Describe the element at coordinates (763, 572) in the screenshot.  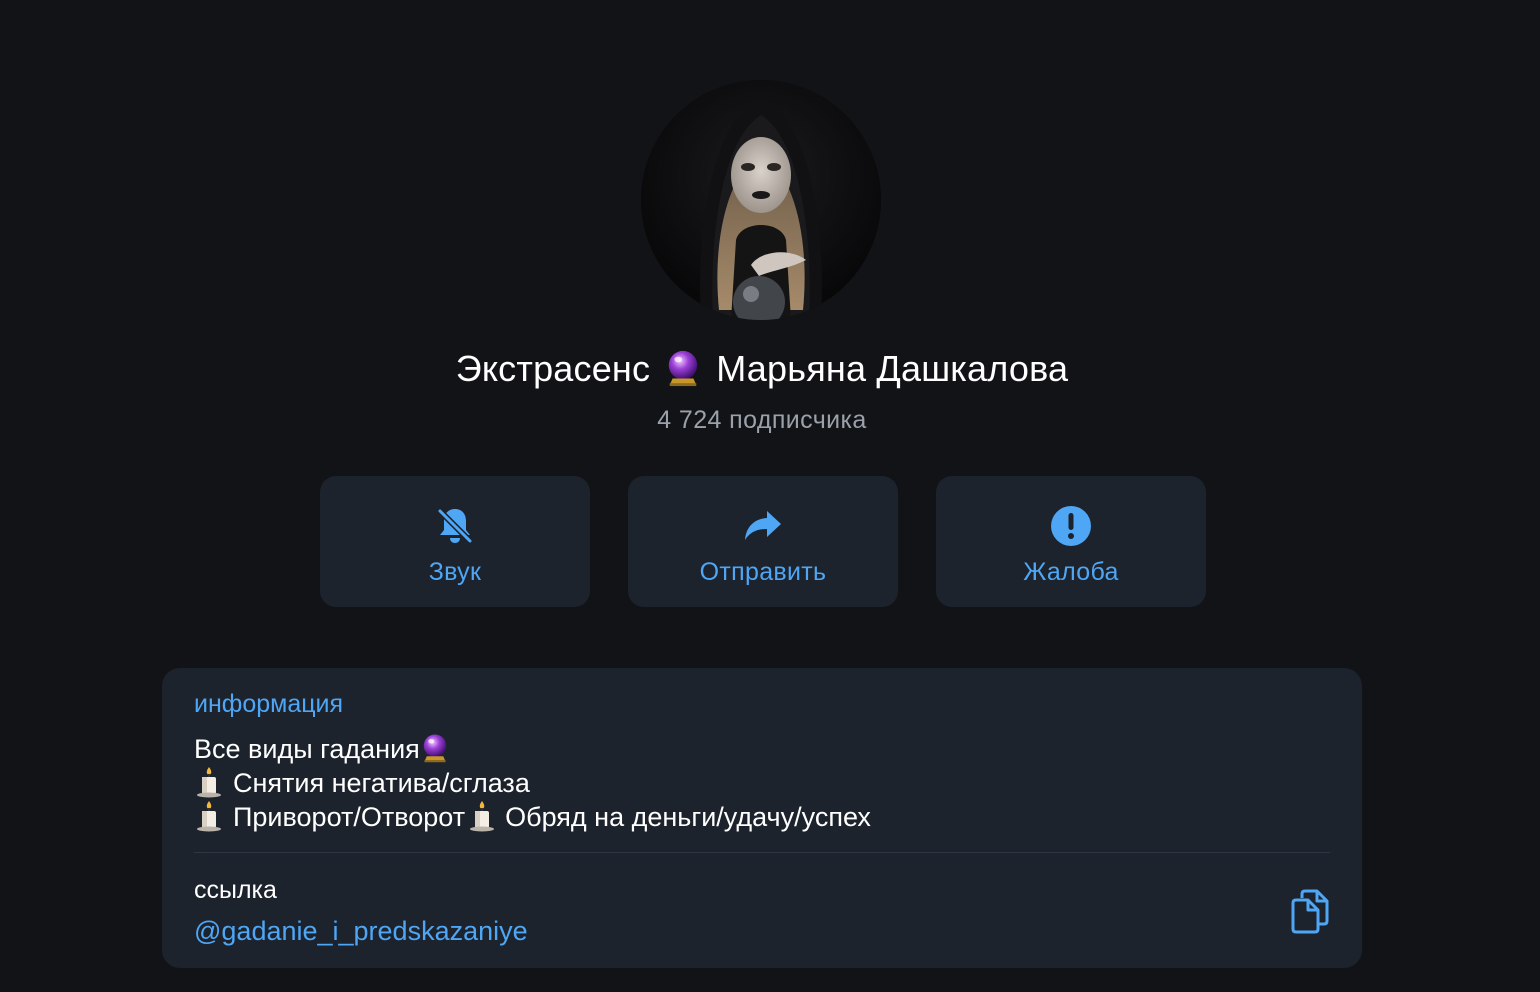
I see `share-button-label: Отправить` at that location.